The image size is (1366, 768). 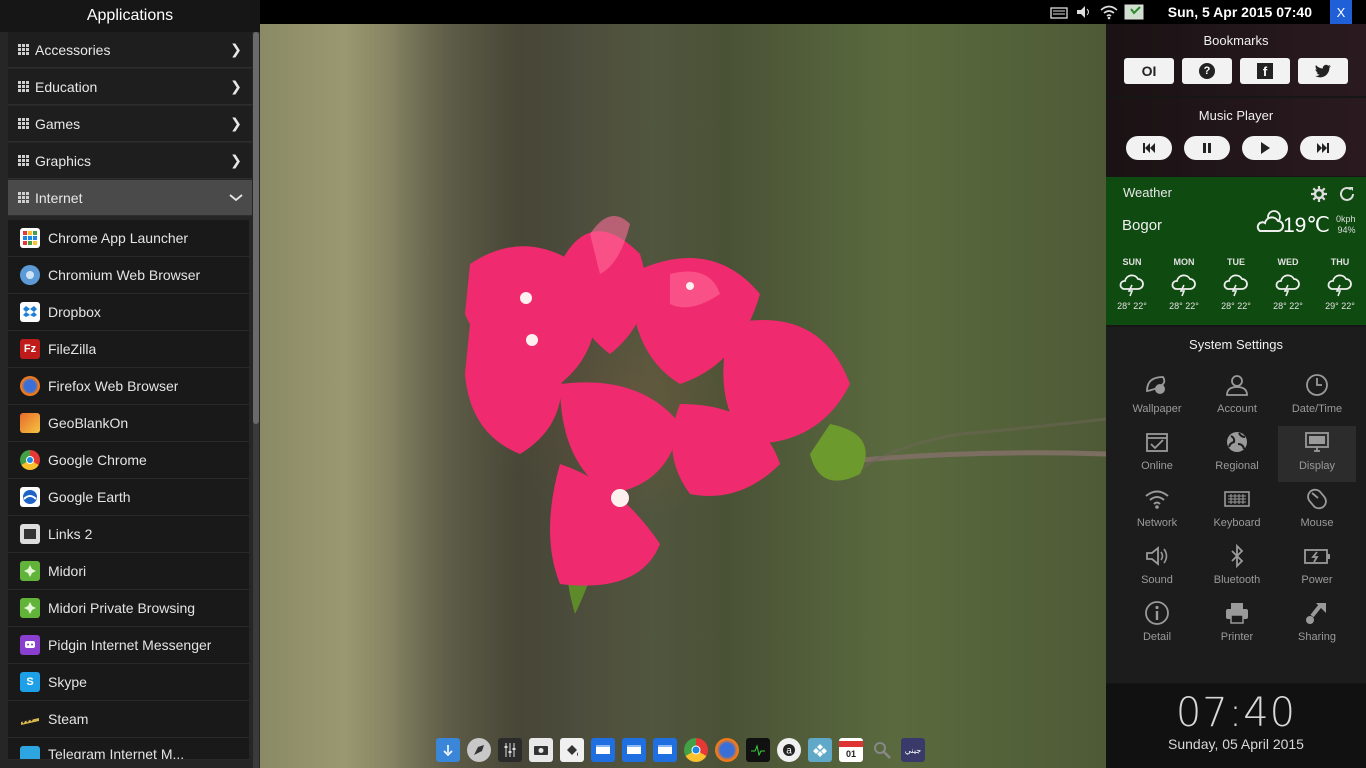 I want to click on setting-label: Wallpaper, so click(x=1157, y=409).